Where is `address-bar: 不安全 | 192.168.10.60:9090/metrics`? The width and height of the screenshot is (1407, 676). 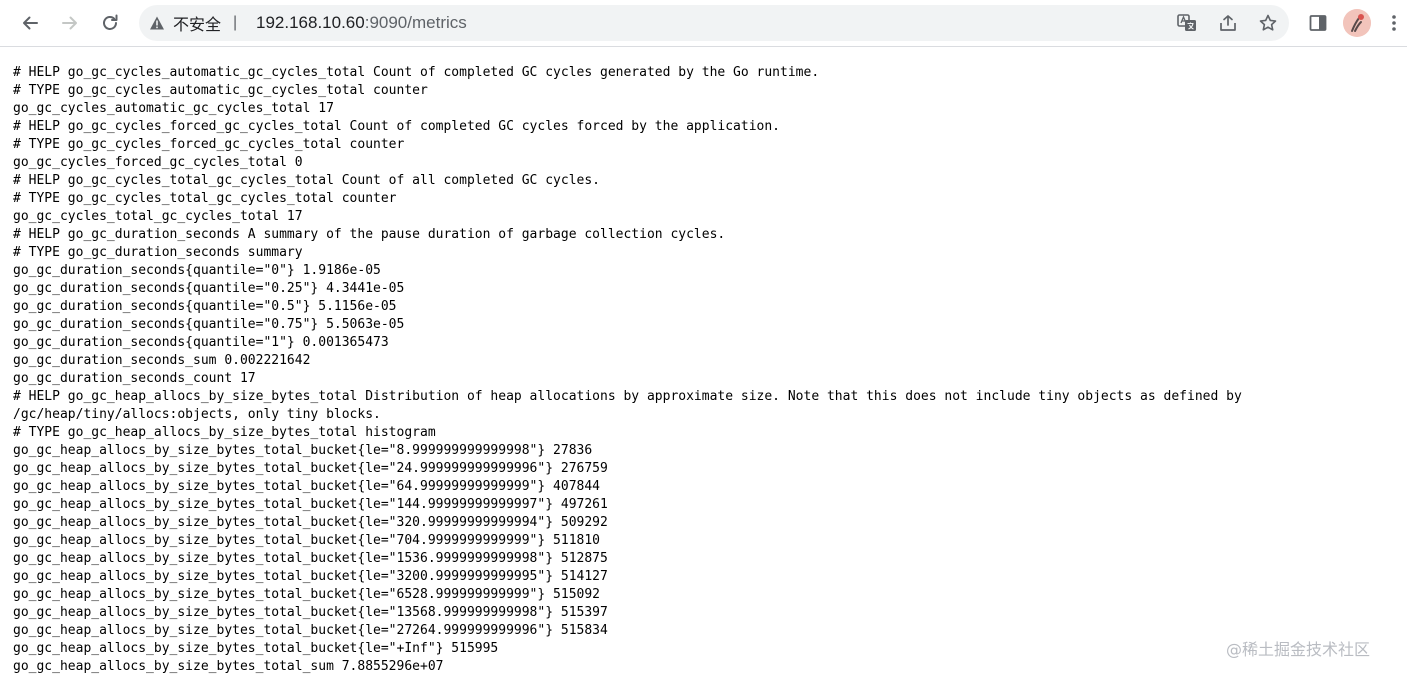
address-bar: 不安全 | 192.168.10.60:9090/metrics is located at coordinates (714, 23).